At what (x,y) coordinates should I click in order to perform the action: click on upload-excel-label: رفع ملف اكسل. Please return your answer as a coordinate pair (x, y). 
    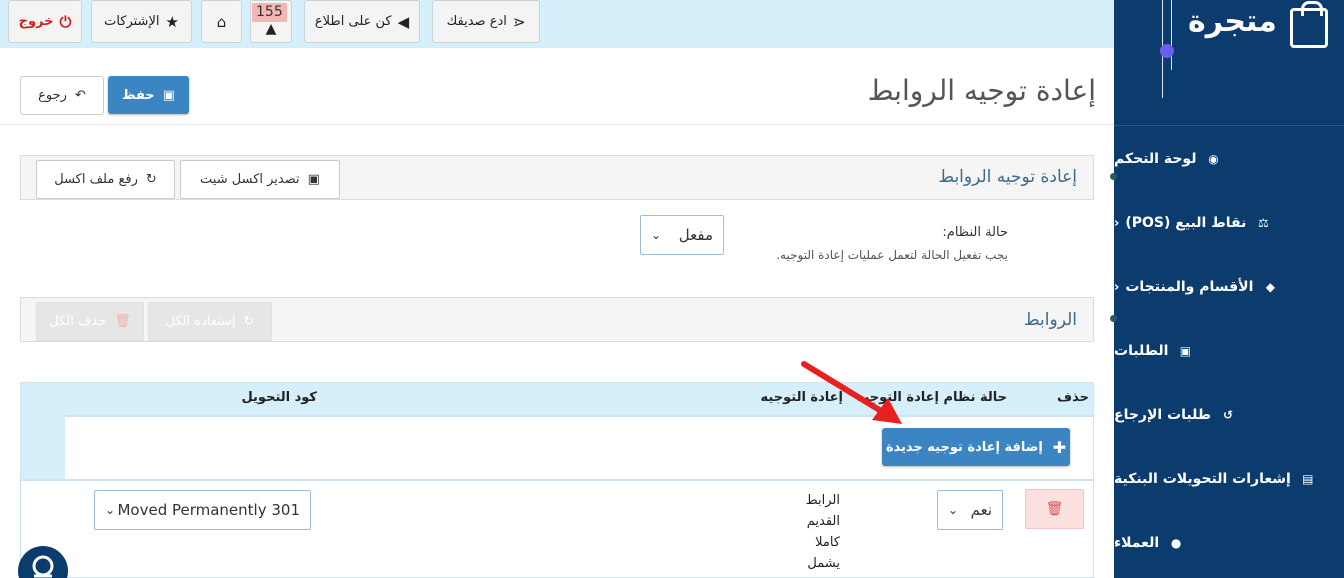
    Looking at the image, I should click on (96, 179).